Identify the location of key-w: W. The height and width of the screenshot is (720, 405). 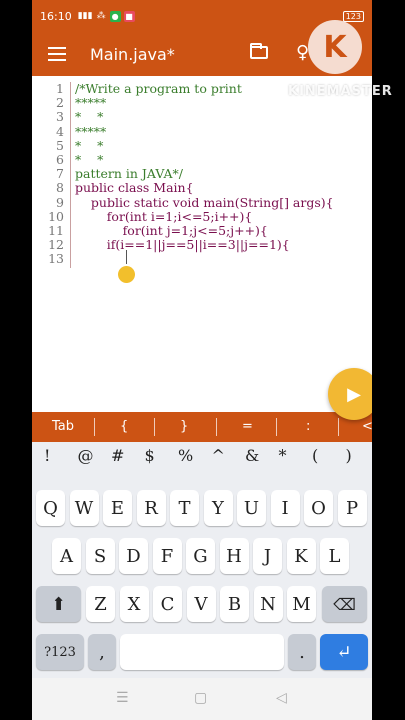
(84, 508).